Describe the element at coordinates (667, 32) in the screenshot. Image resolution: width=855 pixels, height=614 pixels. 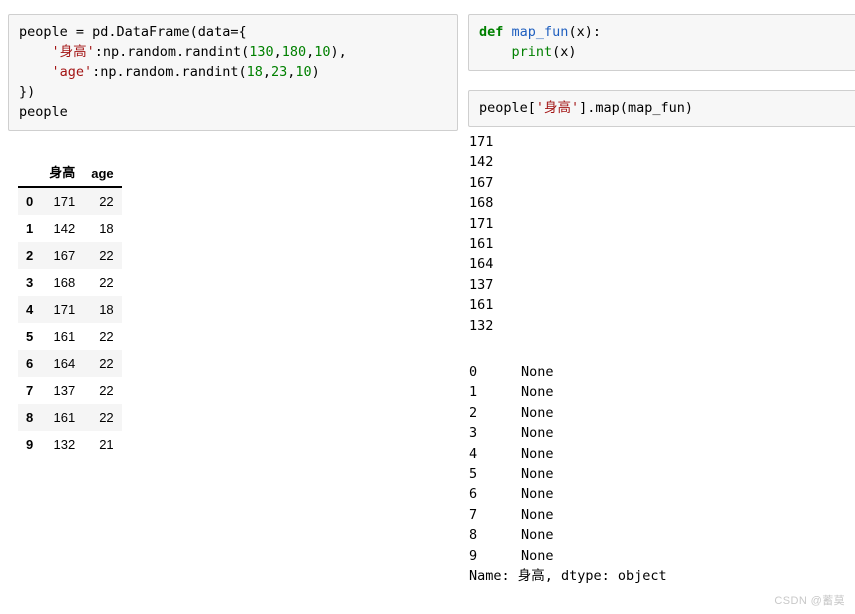
I see `code-line: def map_fun(x):` at that location.